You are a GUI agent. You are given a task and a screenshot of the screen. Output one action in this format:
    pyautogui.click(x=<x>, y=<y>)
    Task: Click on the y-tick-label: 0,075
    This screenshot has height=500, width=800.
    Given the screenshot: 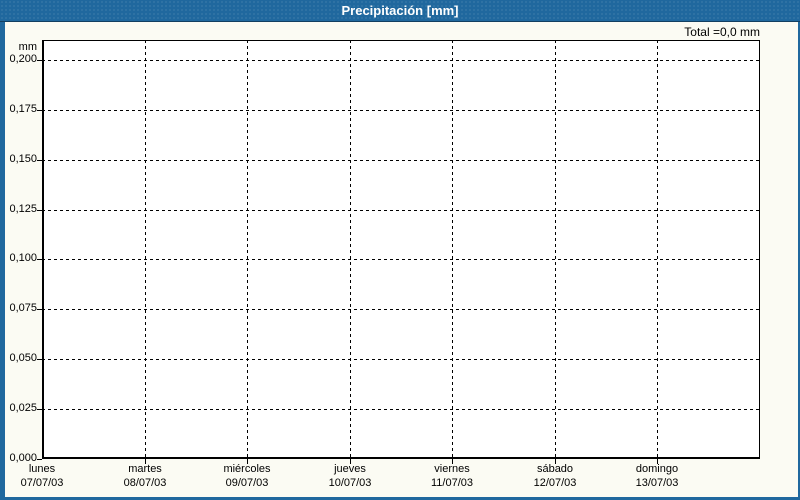 What is the action you would take?
    pyautogui.click(x=23, y=308)
    